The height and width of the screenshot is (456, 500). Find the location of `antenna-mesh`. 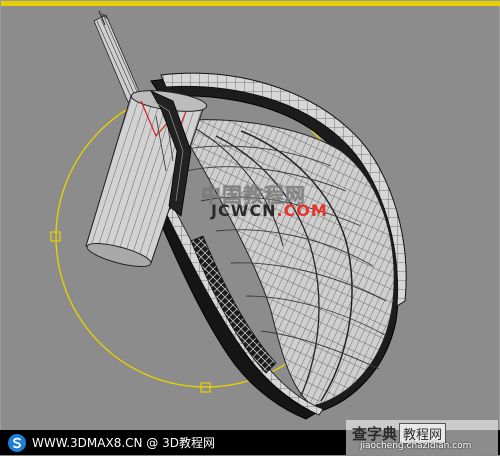

antenna-mesh is located at coordinates (117, 56).